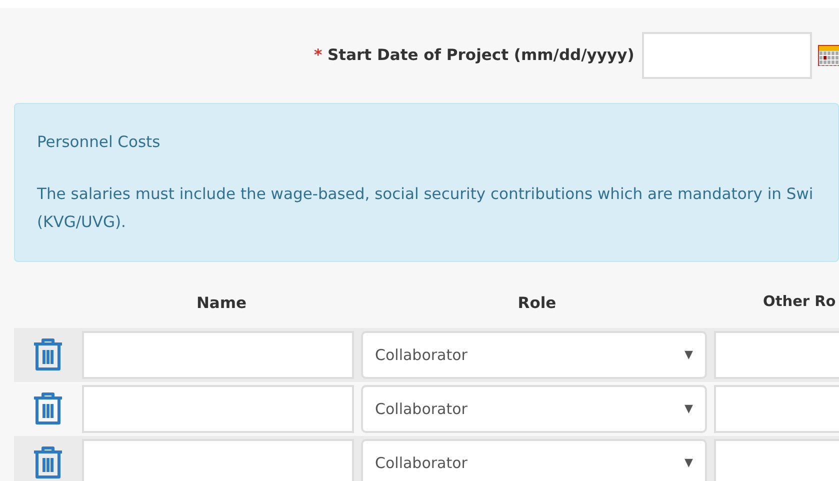 This screenshot has height=481, width=839. Describe the element at coordinates (828, 55) in the screenshot. I see `calendar-icon` at that location.